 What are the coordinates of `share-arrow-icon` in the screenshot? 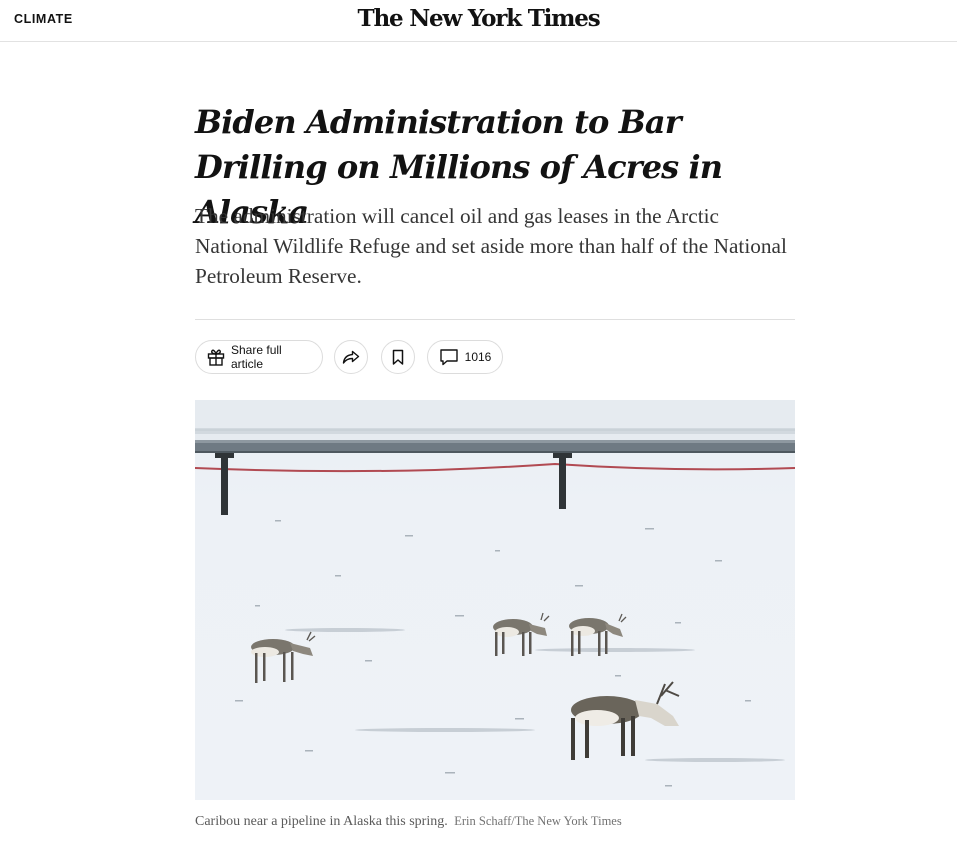 It's located at (351, 357).